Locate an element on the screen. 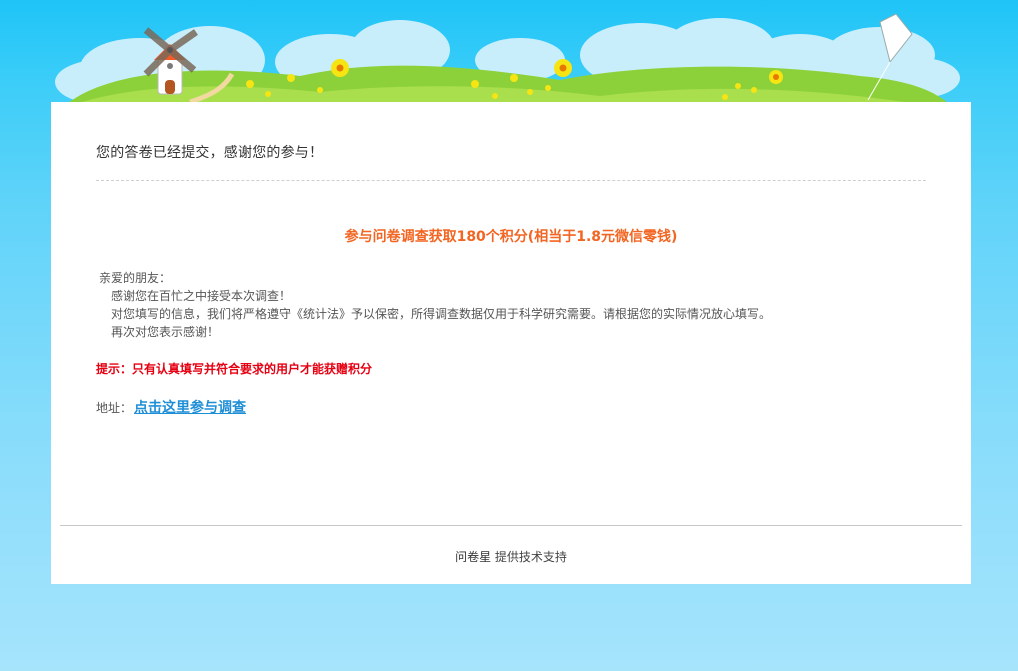 This screenshot has height=671, width=1018. letter-line-1: 感谢您在百忙之中接受本次调查！ is located at coordinates (201, 296).